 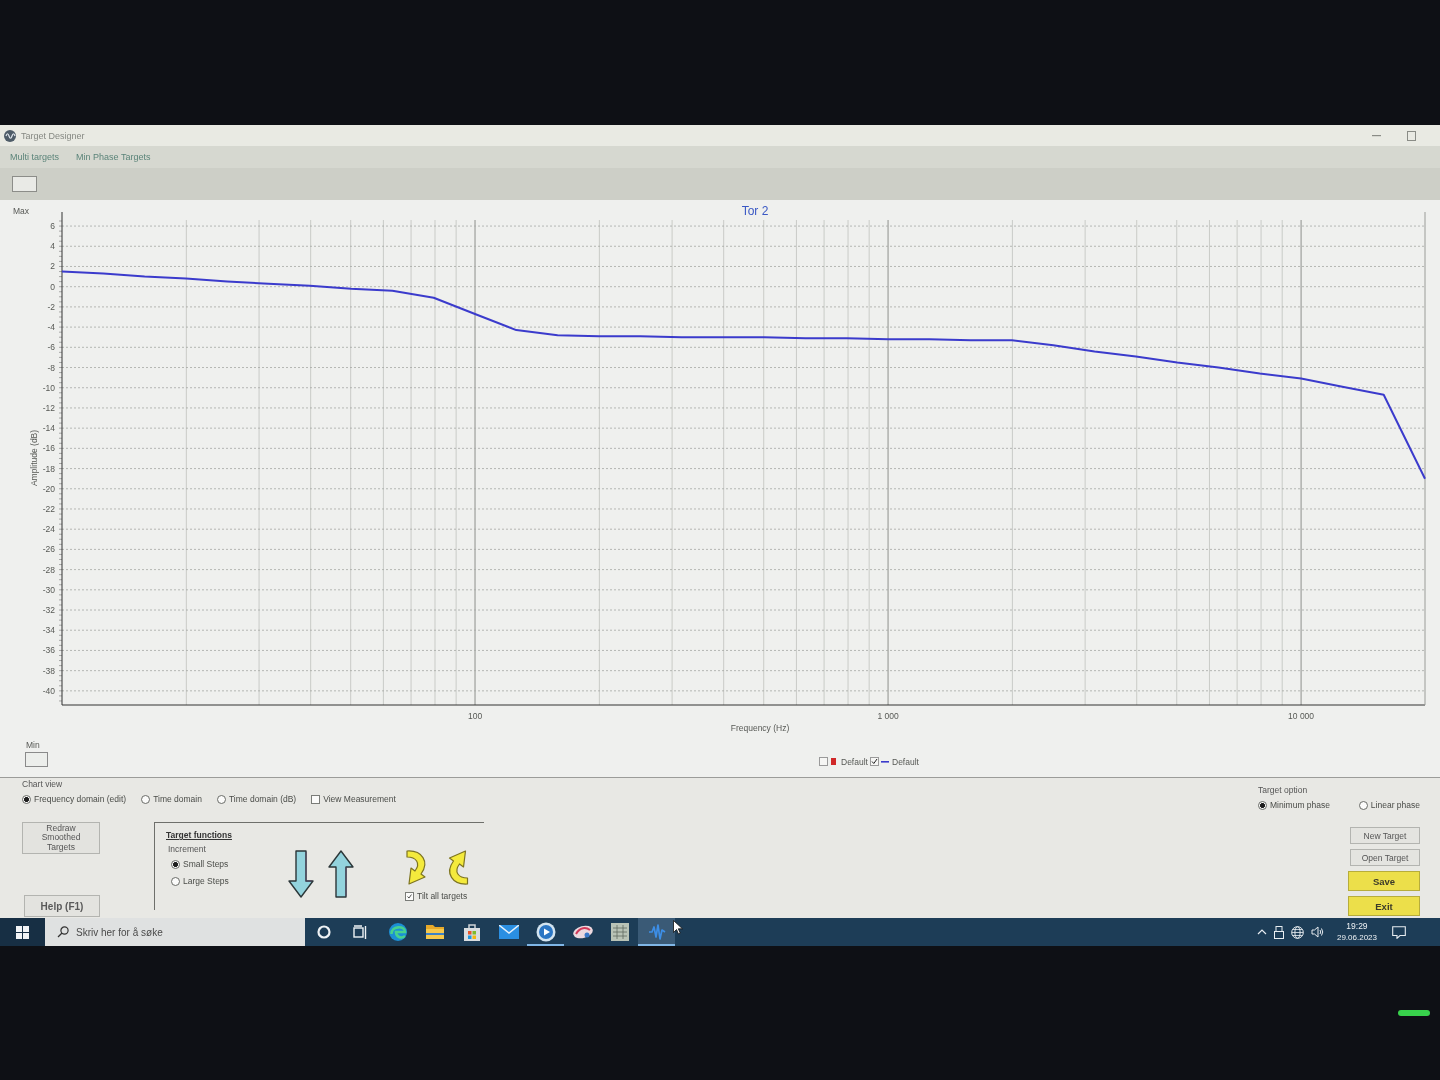 What do you see at coordinates (508, 932) in the screenshot?
I see `envelope-icon` at bounding box center [508, 932].